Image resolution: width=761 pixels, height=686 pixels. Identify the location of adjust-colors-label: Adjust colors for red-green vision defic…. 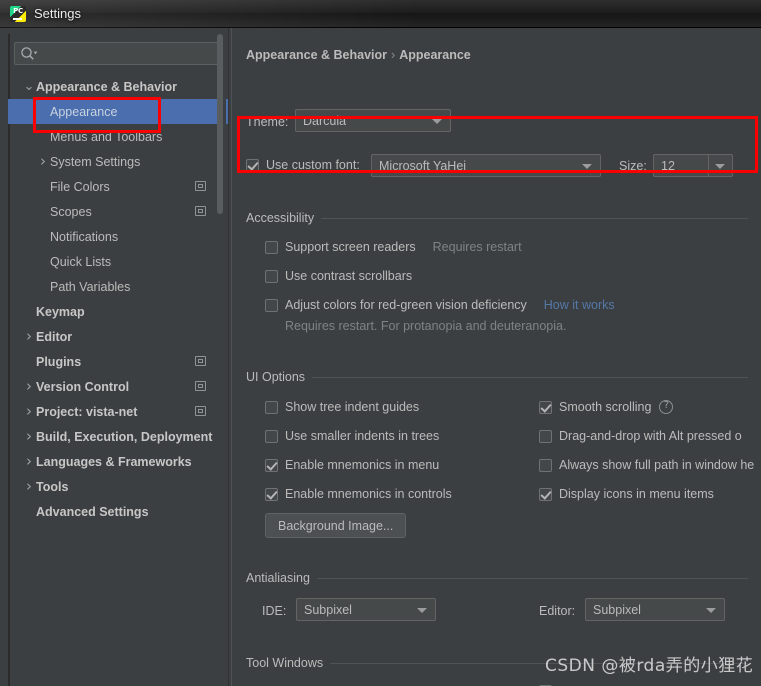
(406, 305).